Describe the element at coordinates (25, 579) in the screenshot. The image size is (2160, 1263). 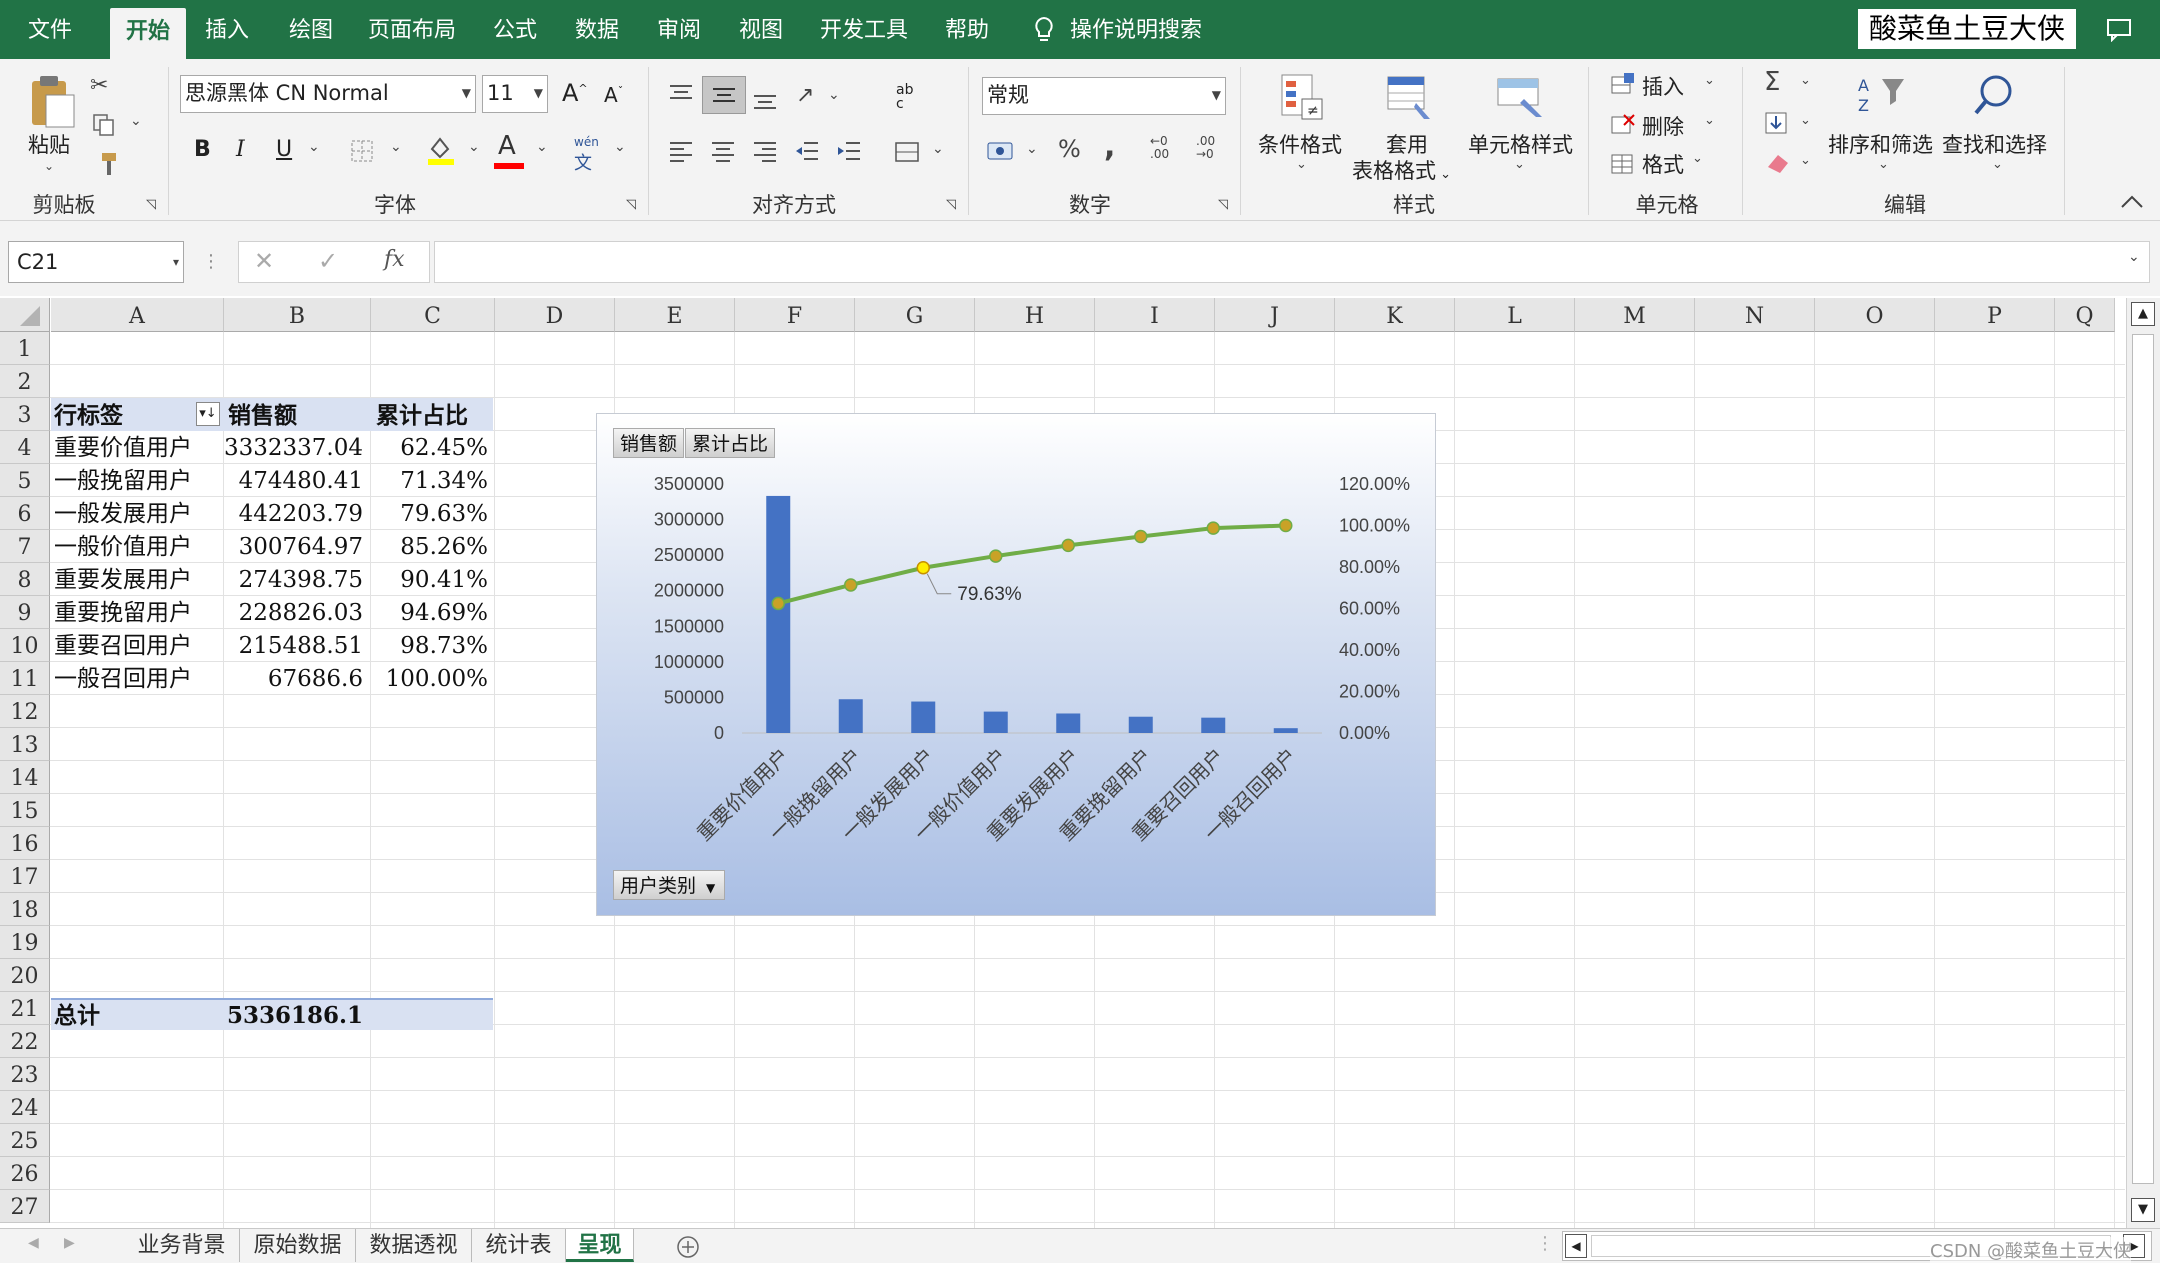
I see `row-header: 8` at that location.